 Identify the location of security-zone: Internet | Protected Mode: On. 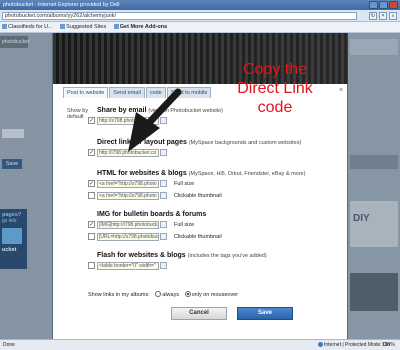
(354, 345).